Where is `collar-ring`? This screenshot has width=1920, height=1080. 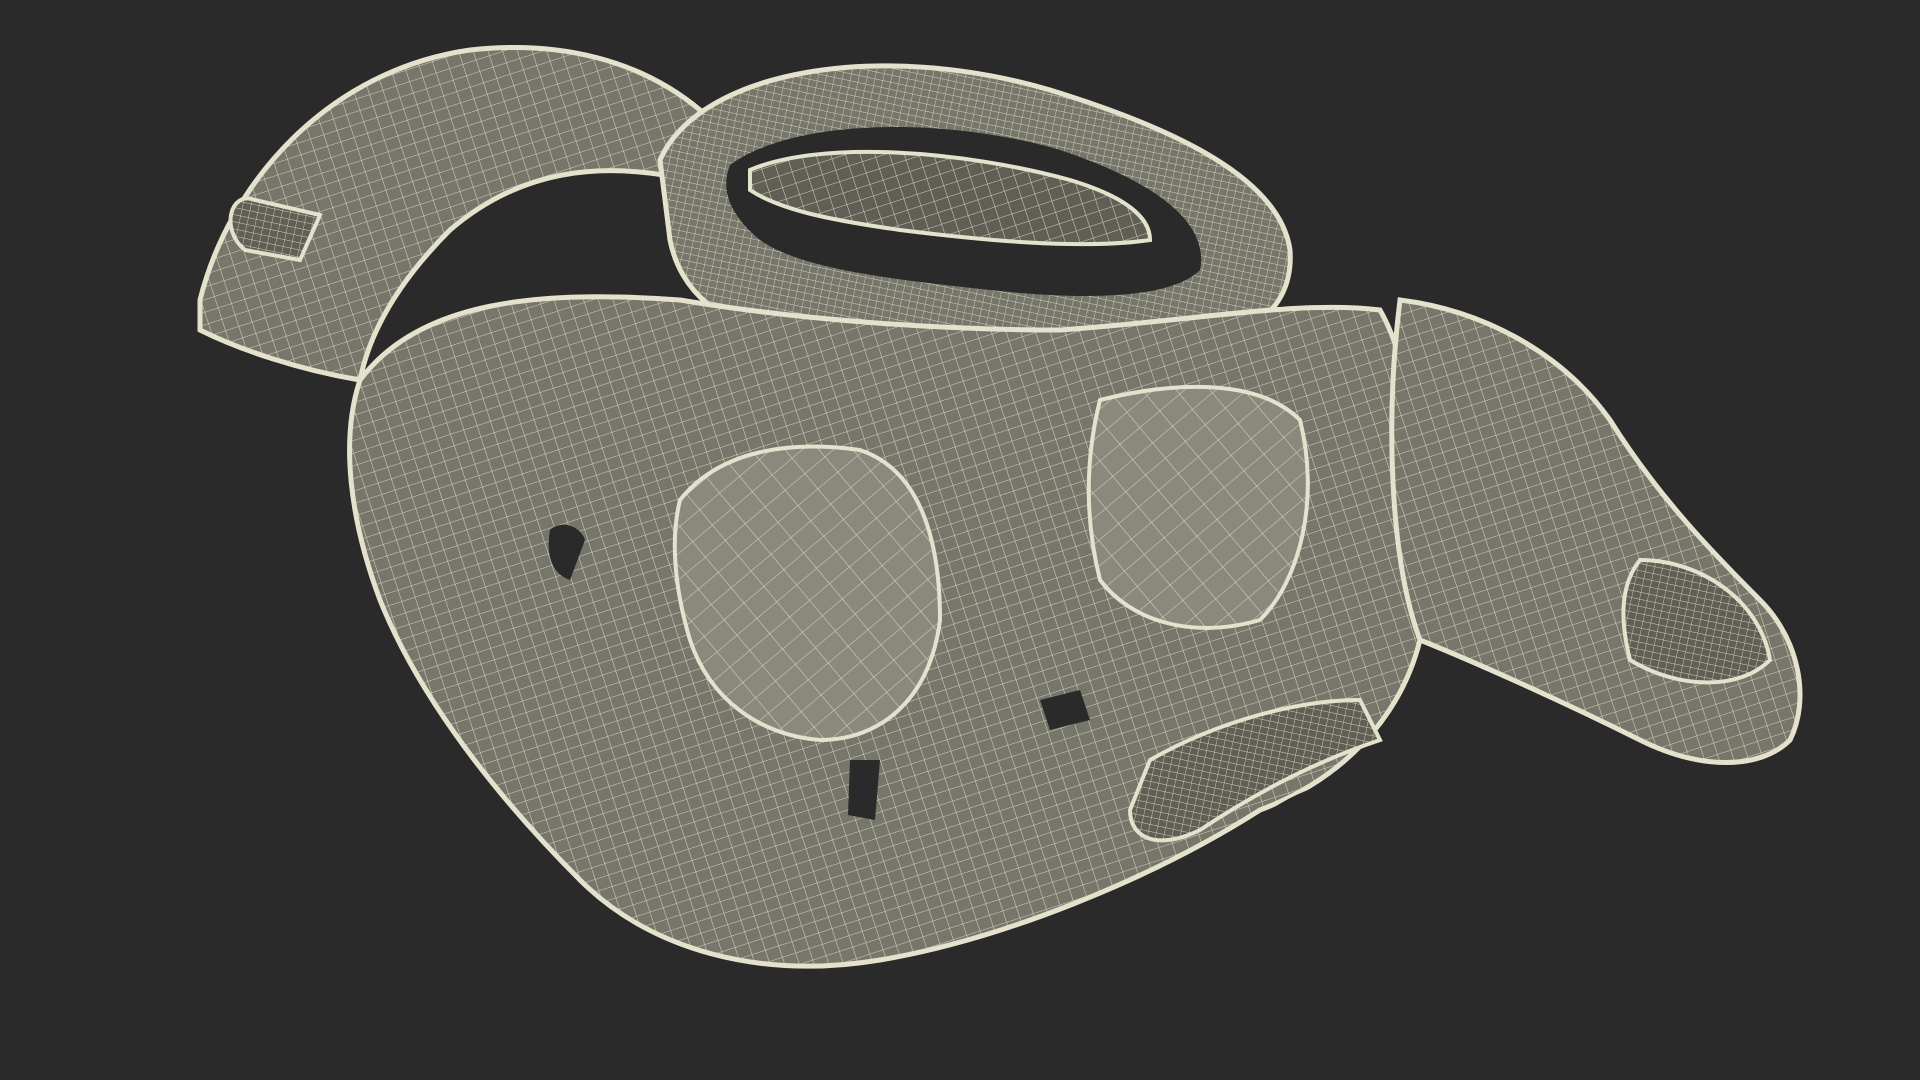
collar-ring is located at coordinates (975, 208).